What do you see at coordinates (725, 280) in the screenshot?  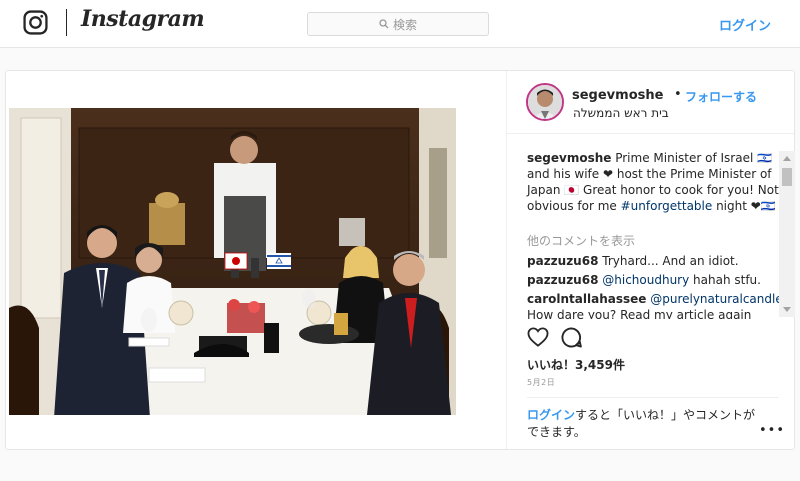 I see `comment-text: hahah stfu.` at bounding box center [725, 280].